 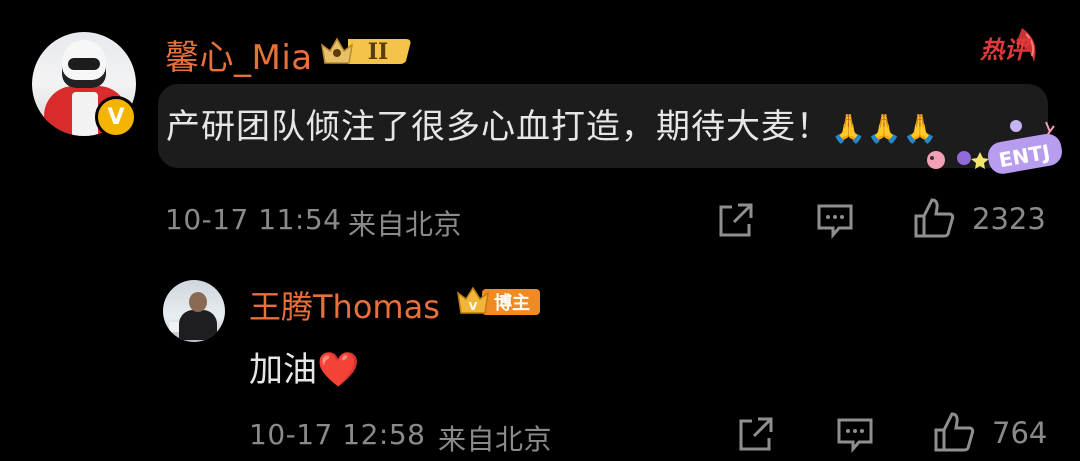 What do you see at coordinates (994, 148) in the screenshot?
I see `entj-sticker: ENTJ` at bounding box center [994, 148].